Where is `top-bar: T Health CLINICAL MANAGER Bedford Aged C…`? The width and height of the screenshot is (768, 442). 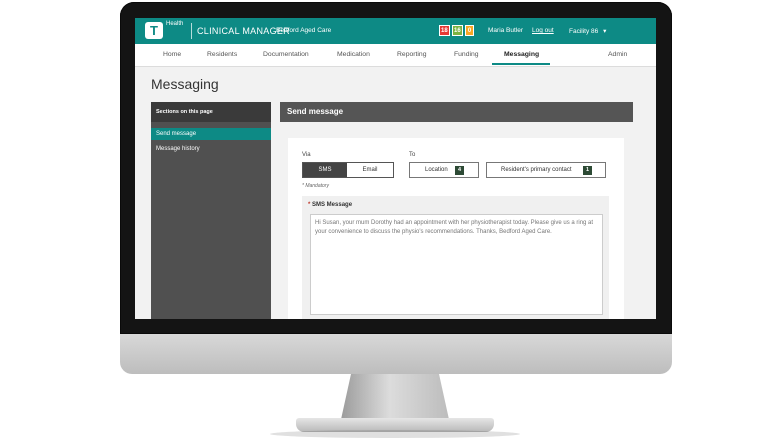
top-bar: T Health CLINICAL MANAGER Bedford Aged C… is located at coordinates (395, 31).